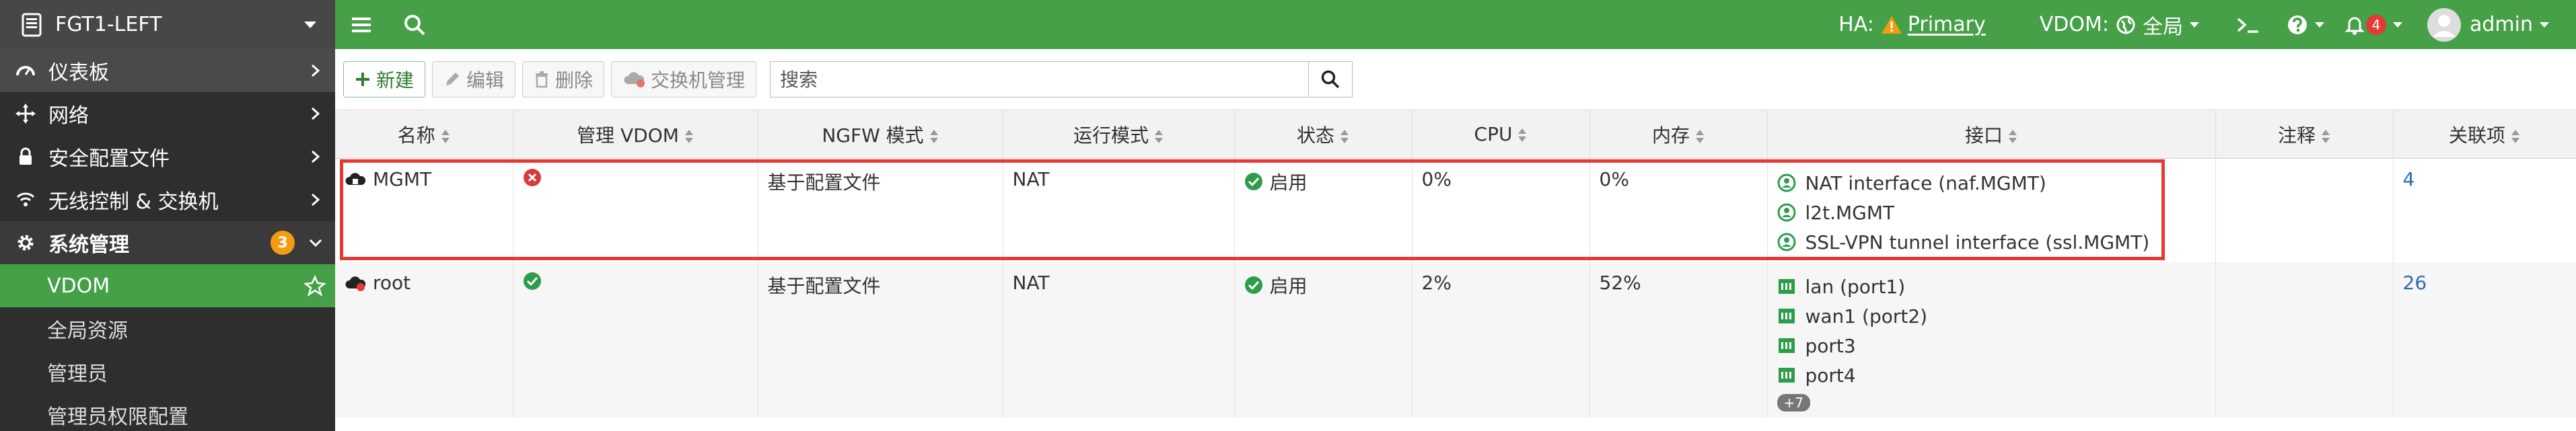  What do you see at coordinates (1991, 345) in the screenshot?
I see `interface-item: port3` at bounding box center [1991, 345].